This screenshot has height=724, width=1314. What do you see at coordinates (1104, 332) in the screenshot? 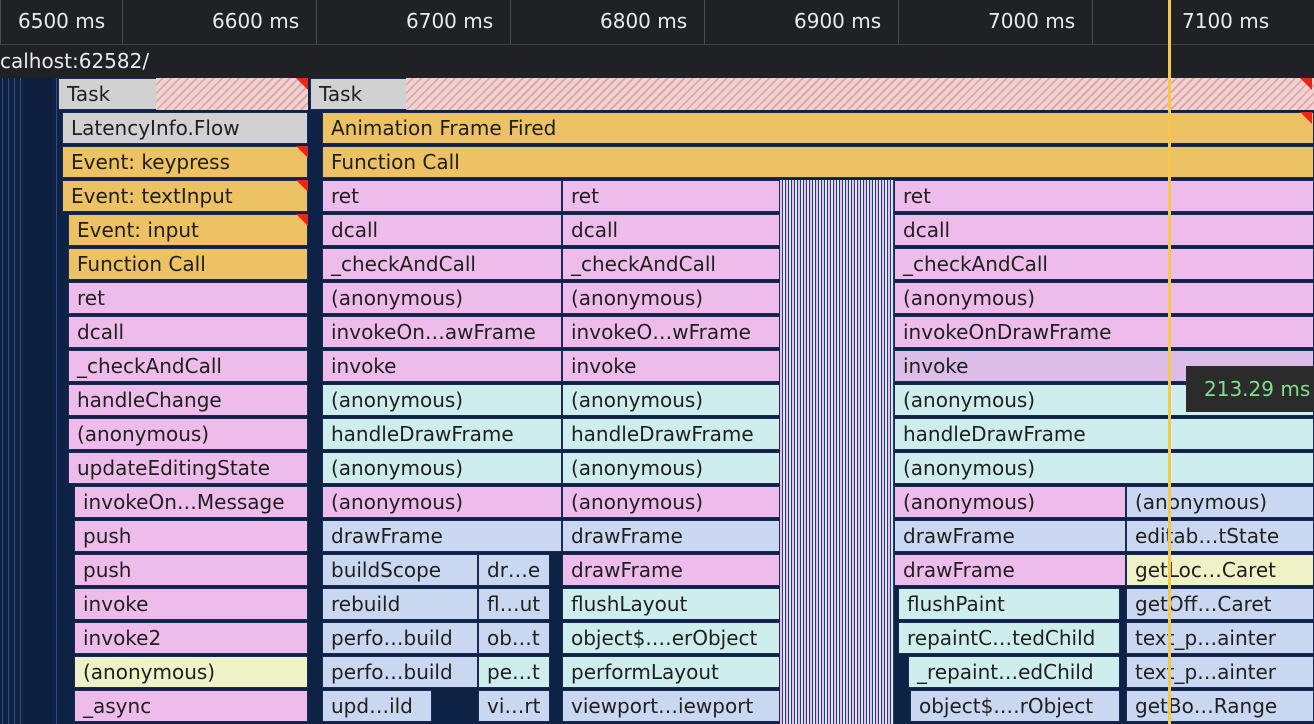
I see `function-block: invokeOnDrawFrame` at bounding box center [1104, 332].